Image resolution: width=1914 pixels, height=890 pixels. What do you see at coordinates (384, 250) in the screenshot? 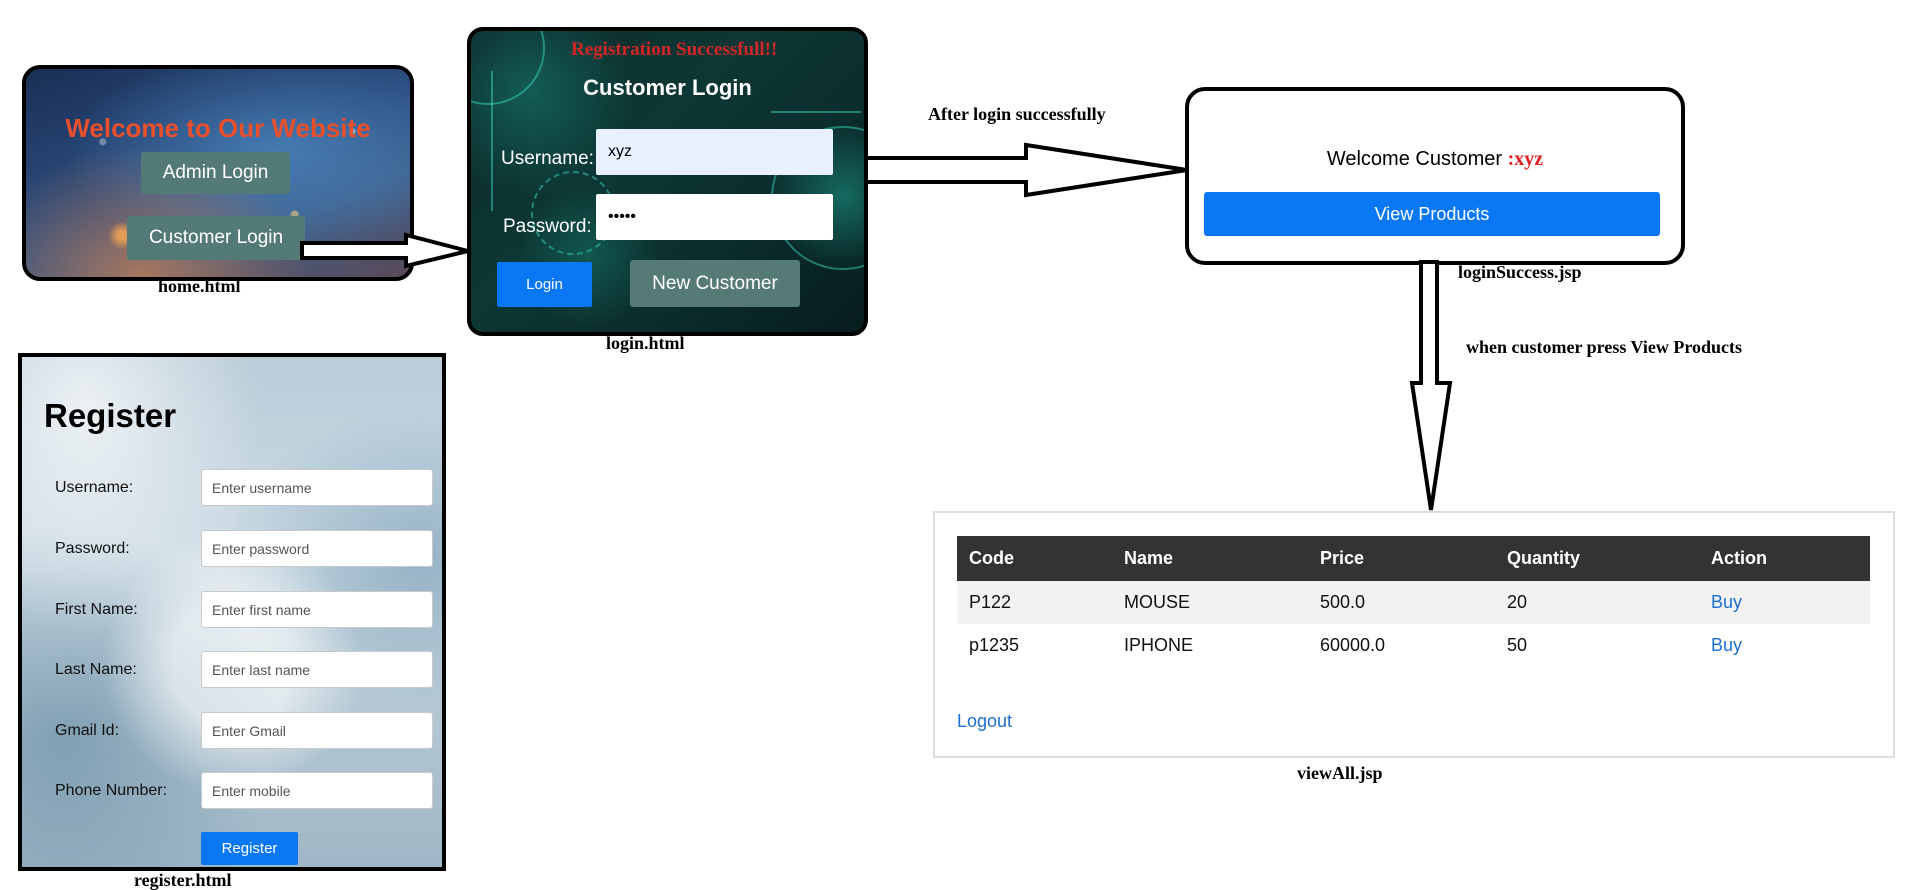
I see `arrow-home-to-login` at bounding box center [384, 250].